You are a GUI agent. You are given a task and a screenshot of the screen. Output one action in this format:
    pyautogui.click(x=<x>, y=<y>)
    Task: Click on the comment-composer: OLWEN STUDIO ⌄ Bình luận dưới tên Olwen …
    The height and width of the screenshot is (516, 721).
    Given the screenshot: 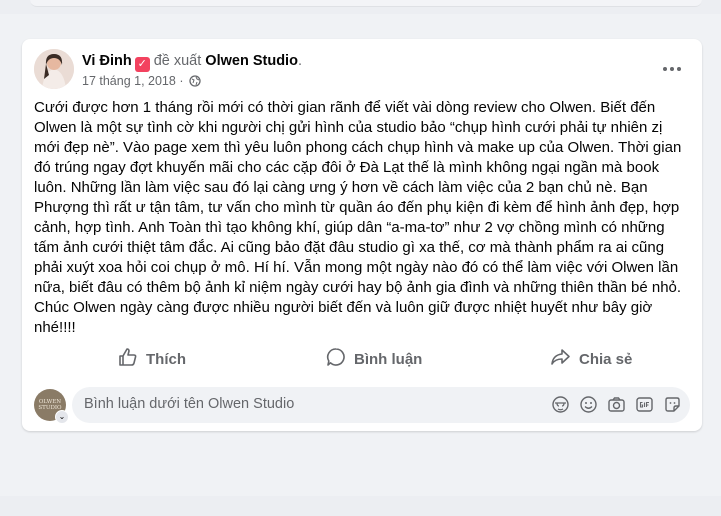 What is the action you would take?
    pyautogui.click(x=362, y=405)
    